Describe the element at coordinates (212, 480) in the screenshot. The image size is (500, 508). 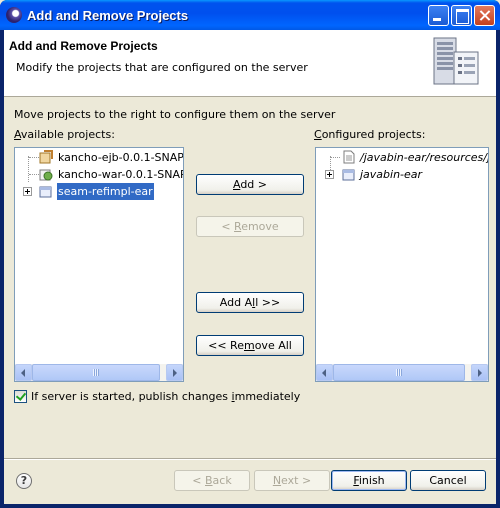
I see `back-button: < Back` at that location.